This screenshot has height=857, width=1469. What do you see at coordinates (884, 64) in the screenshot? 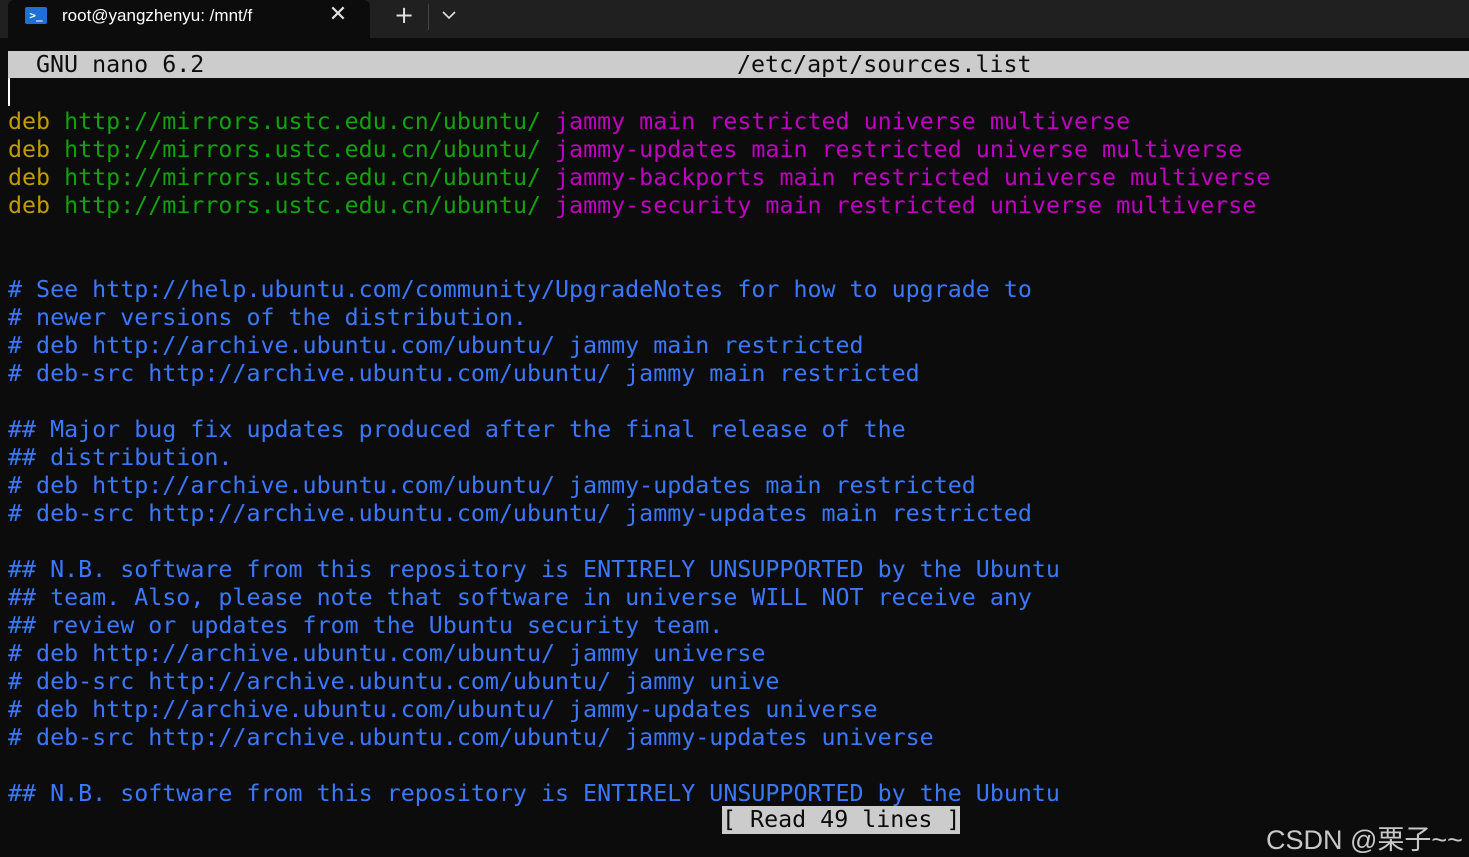
I see `nano-filename: /etc/apt/sources.list` at bounding box center [884, 64].